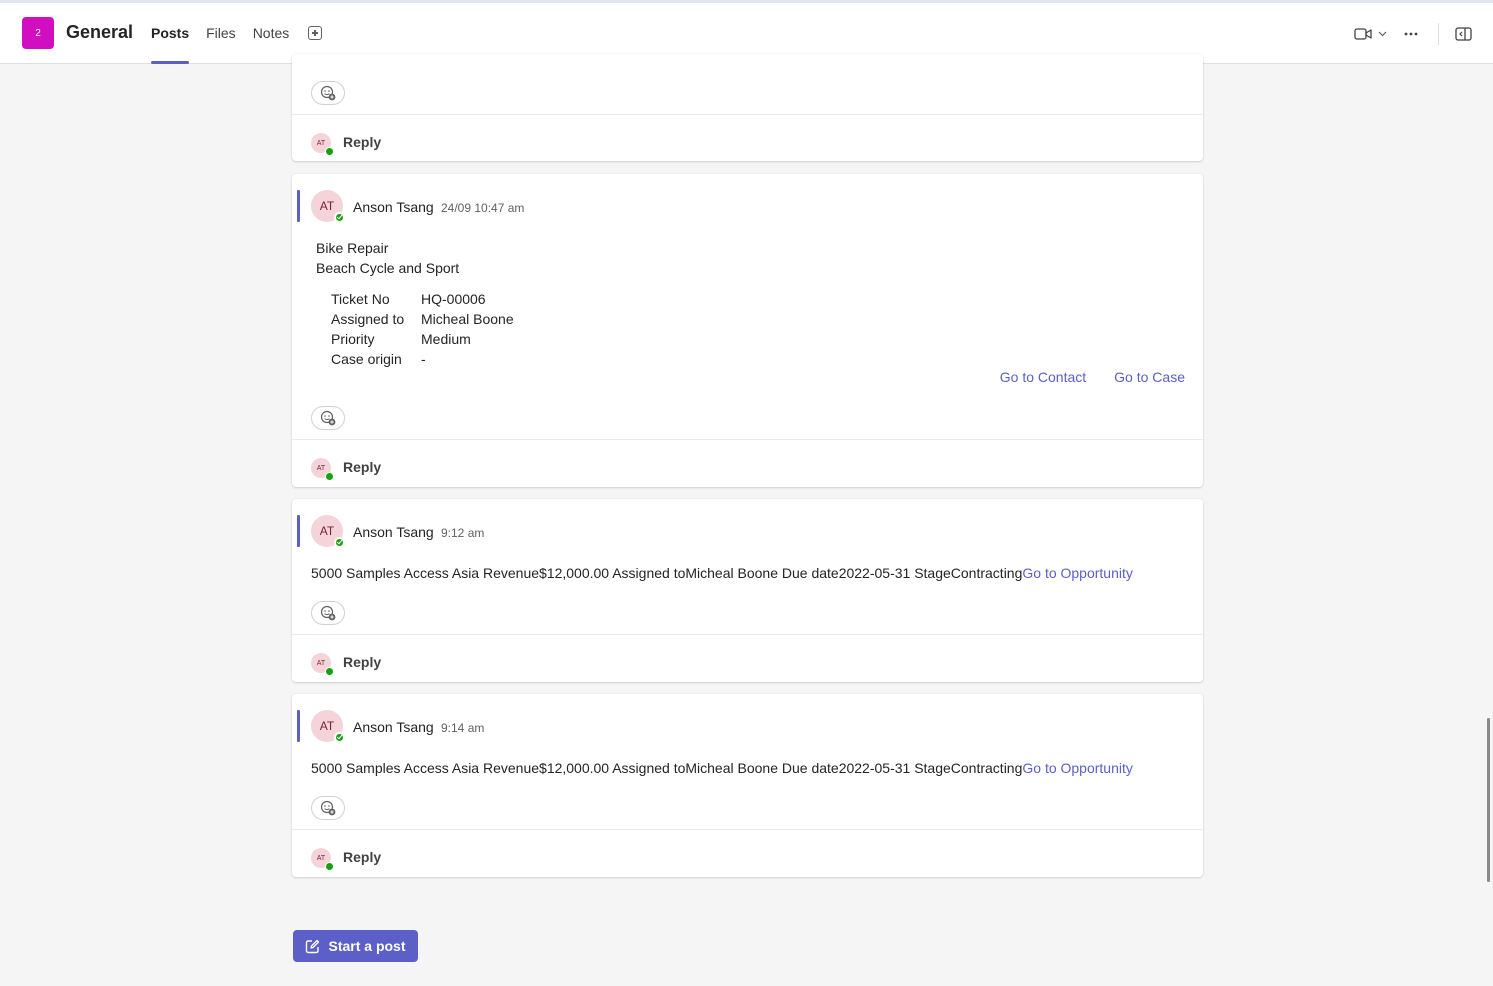  What do you see at coordinates (388, 268) in the screenshot?
I see `case-account: Beach Cycle and Sport` at bounding box center [388, 268].